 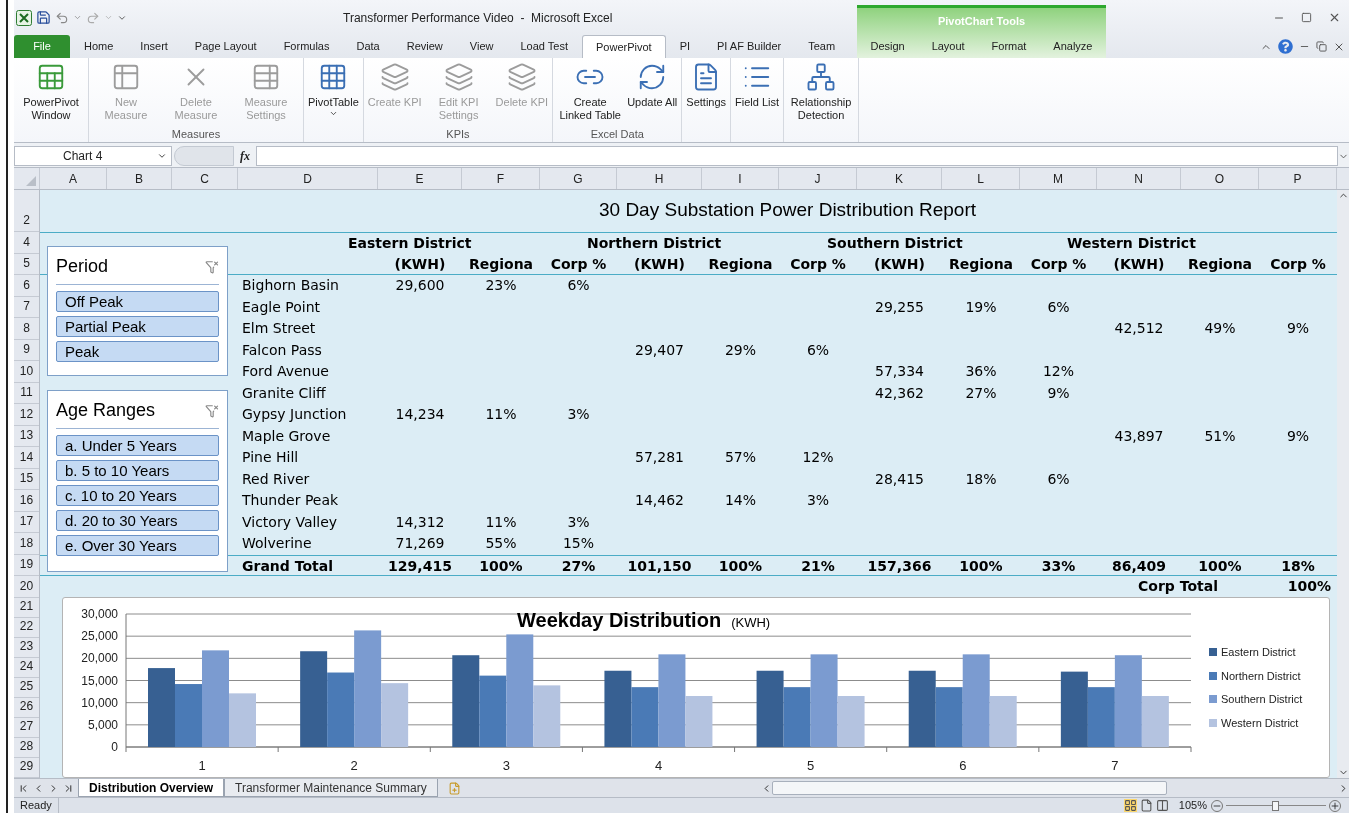 What do you see at coordinates (578, 178) in the screenshot?
I see `column-header: G` at bounding box center [578, 178].